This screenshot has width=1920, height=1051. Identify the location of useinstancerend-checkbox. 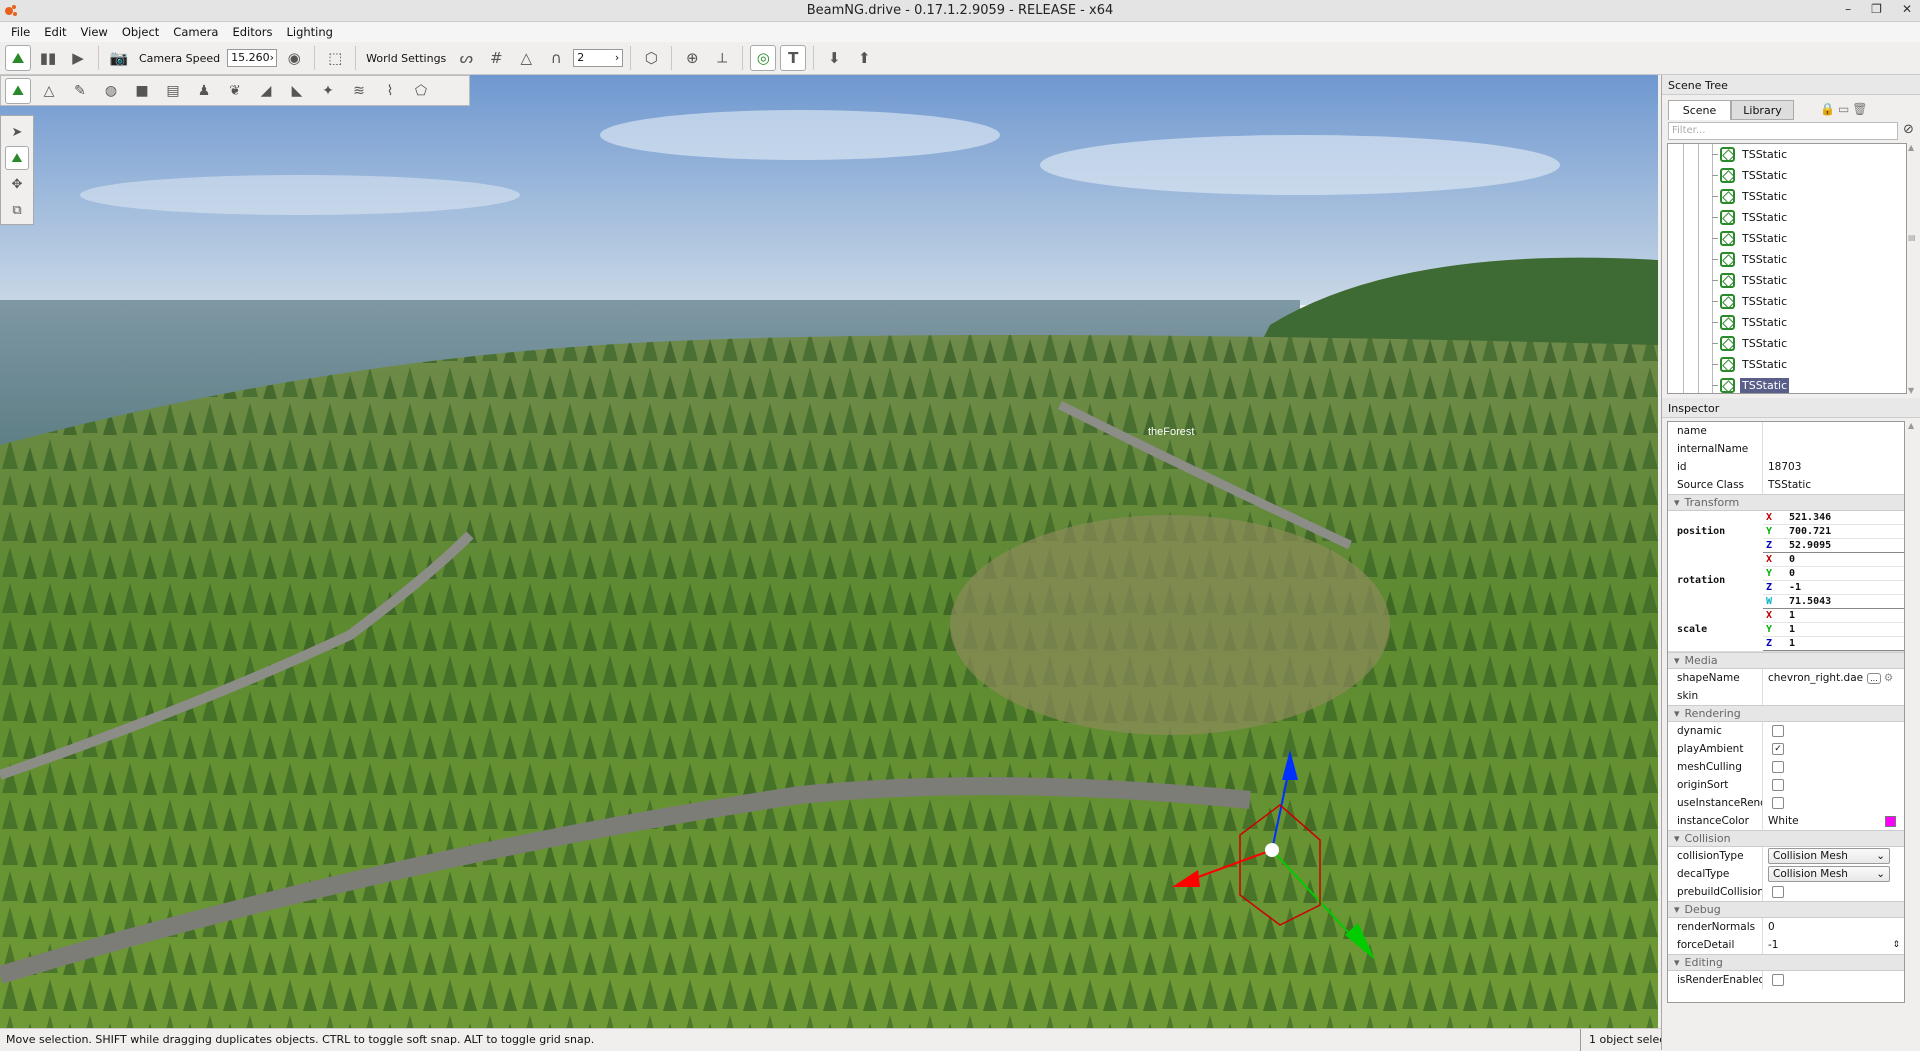
(1778, 803).